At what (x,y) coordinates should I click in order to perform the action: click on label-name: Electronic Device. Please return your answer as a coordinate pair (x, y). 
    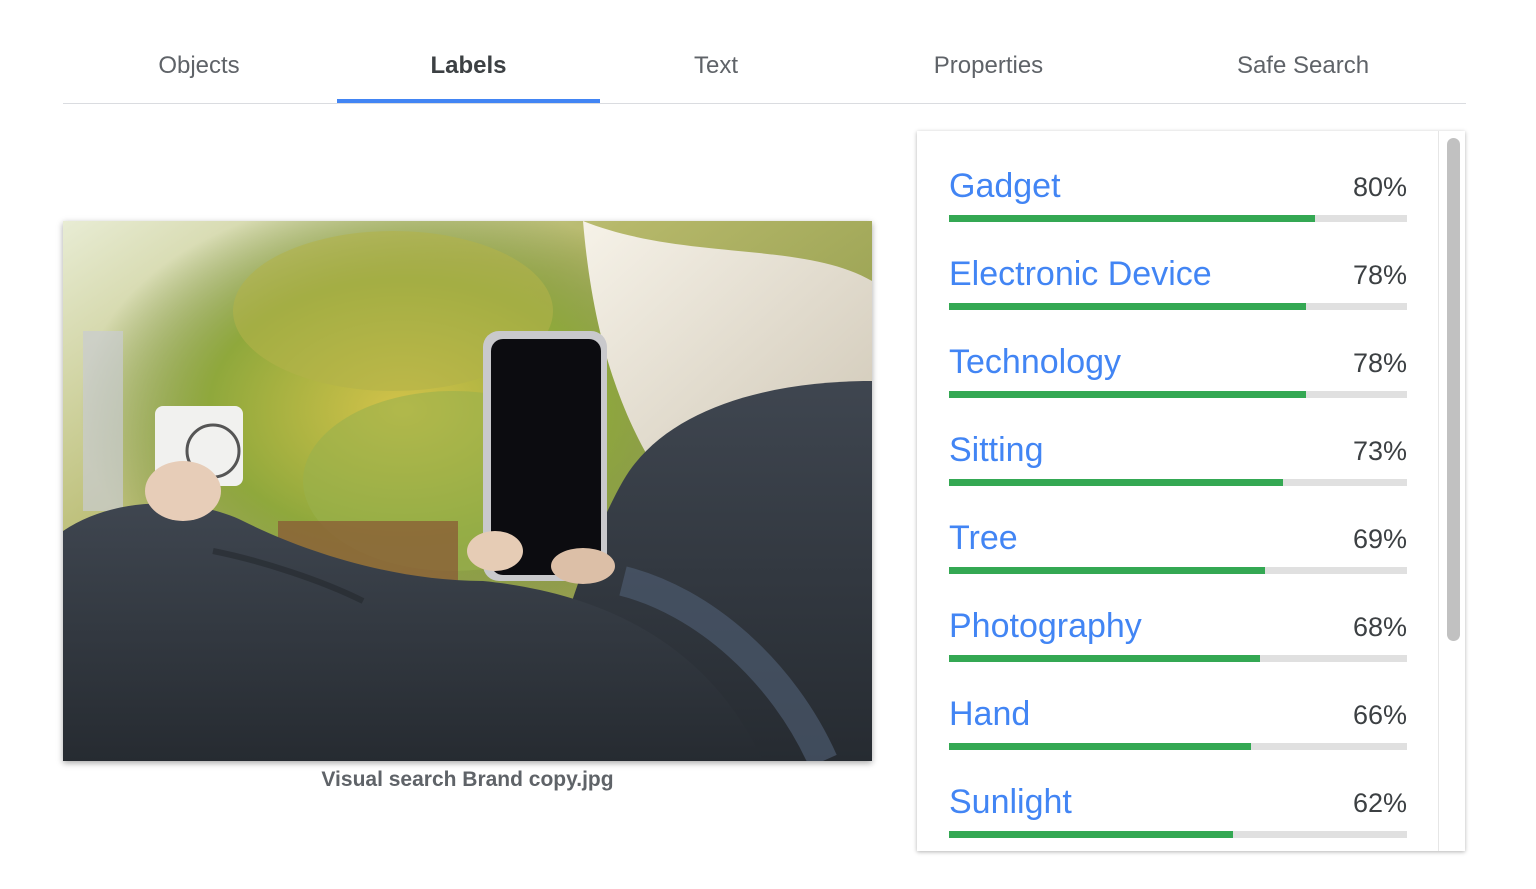
    Looking at the image, I should click on (1080, 274).